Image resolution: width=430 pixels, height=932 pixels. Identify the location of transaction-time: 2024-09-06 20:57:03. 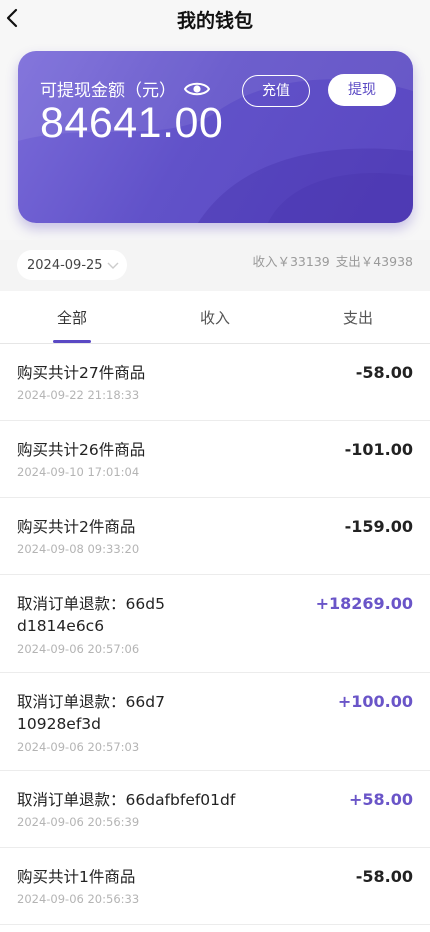
(78, 747).